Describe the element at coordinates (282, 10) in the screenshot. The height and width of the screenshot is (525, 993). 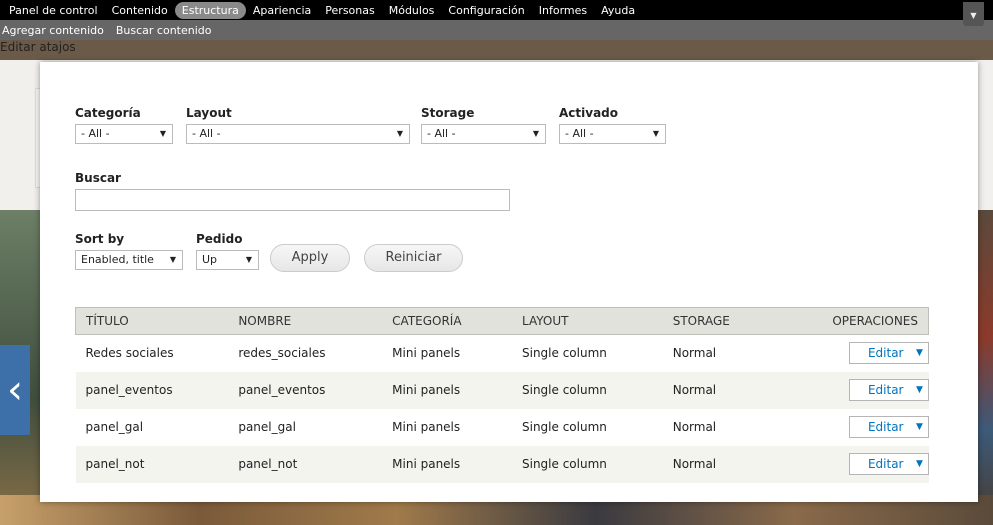
I see `menu-item-apariencia: Apariencia` at that location.